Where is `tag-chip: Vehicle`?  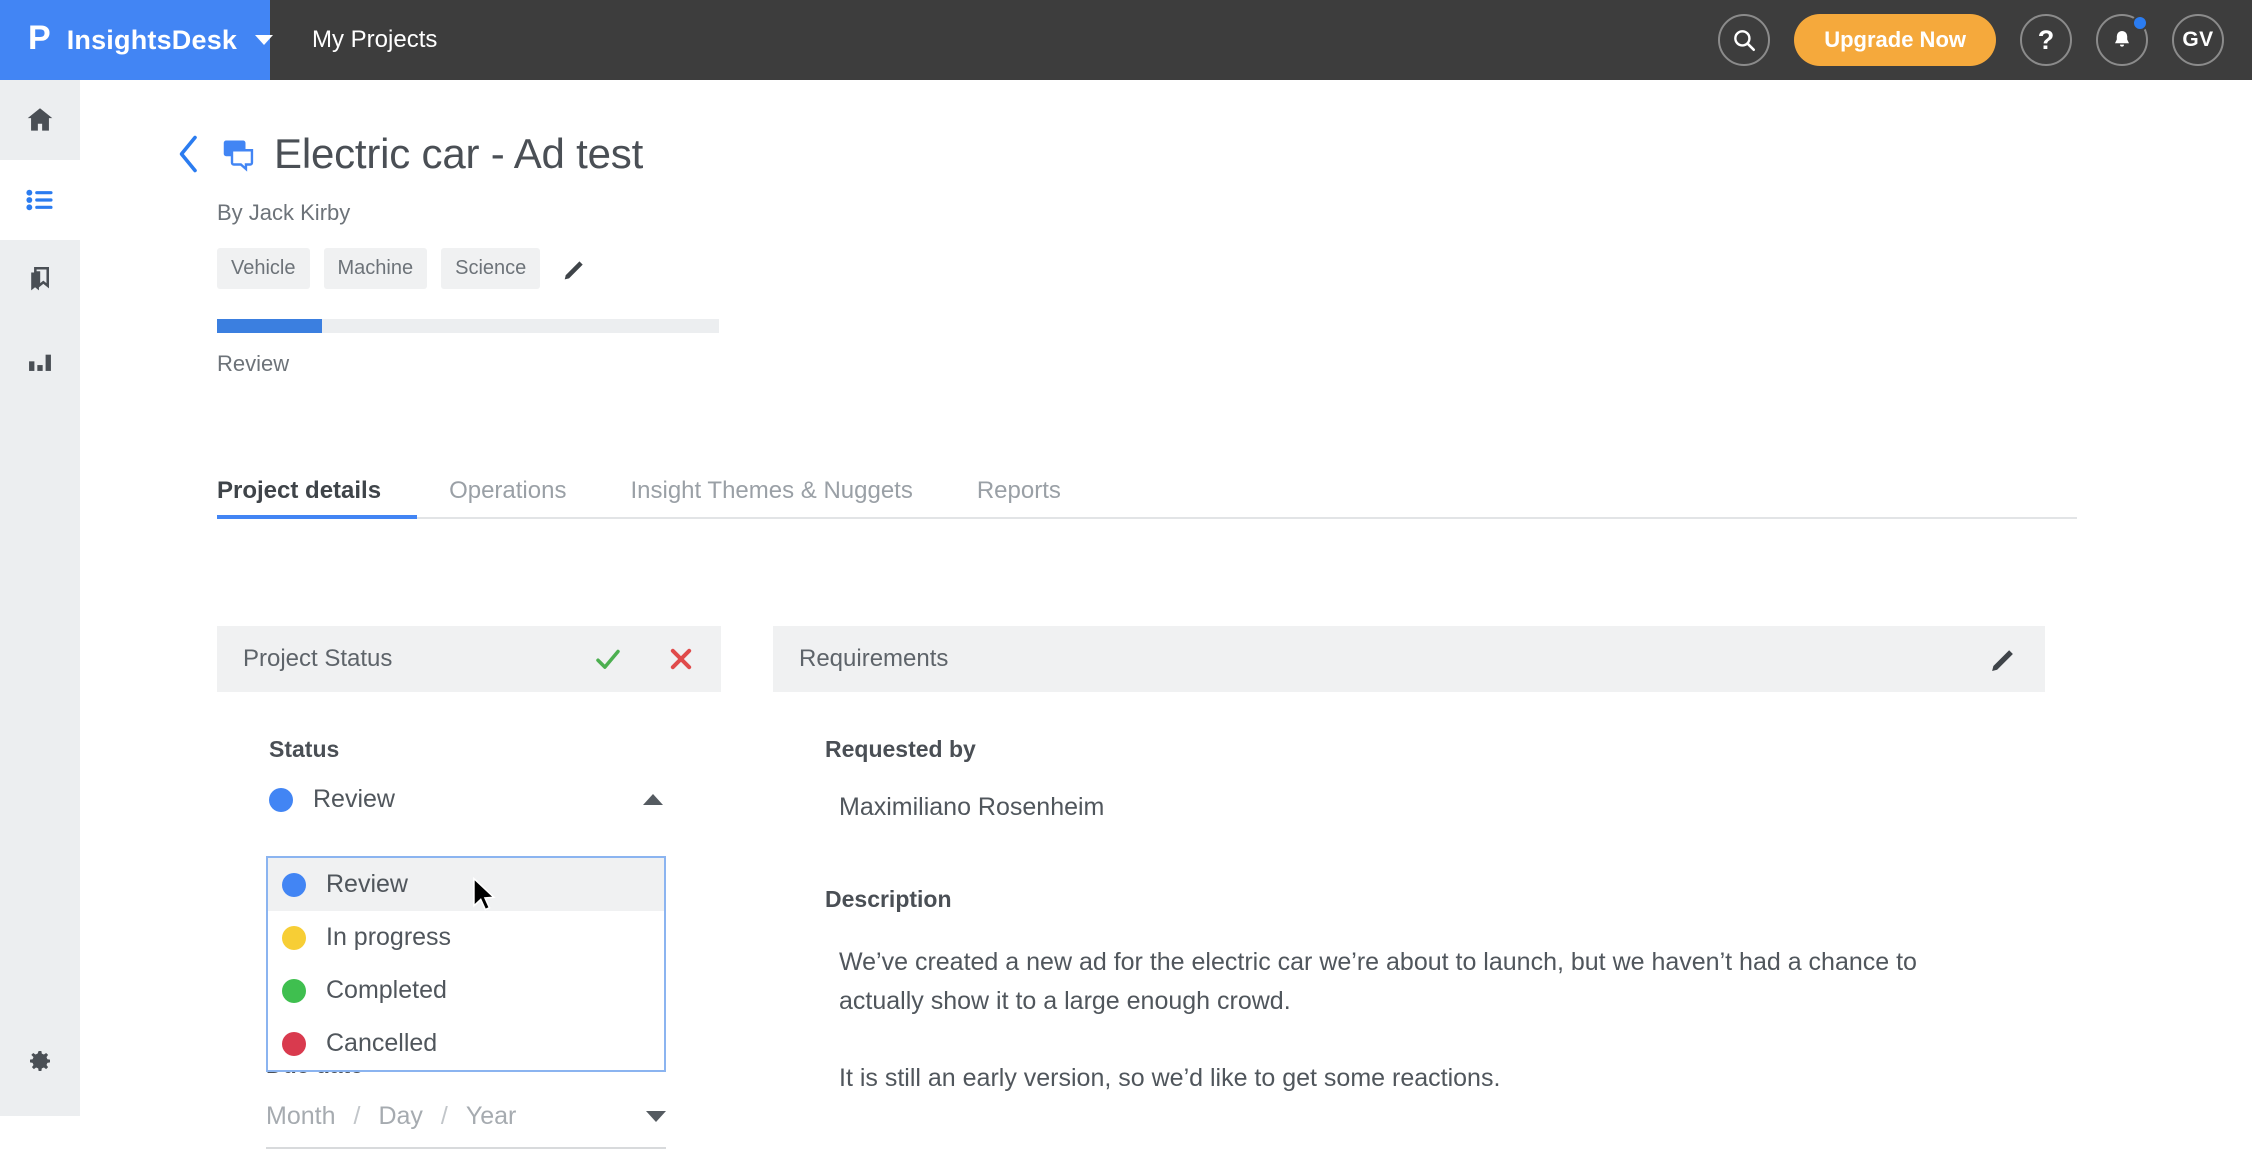
tag-chip: Vehicle is located at coordinates (263, 268).